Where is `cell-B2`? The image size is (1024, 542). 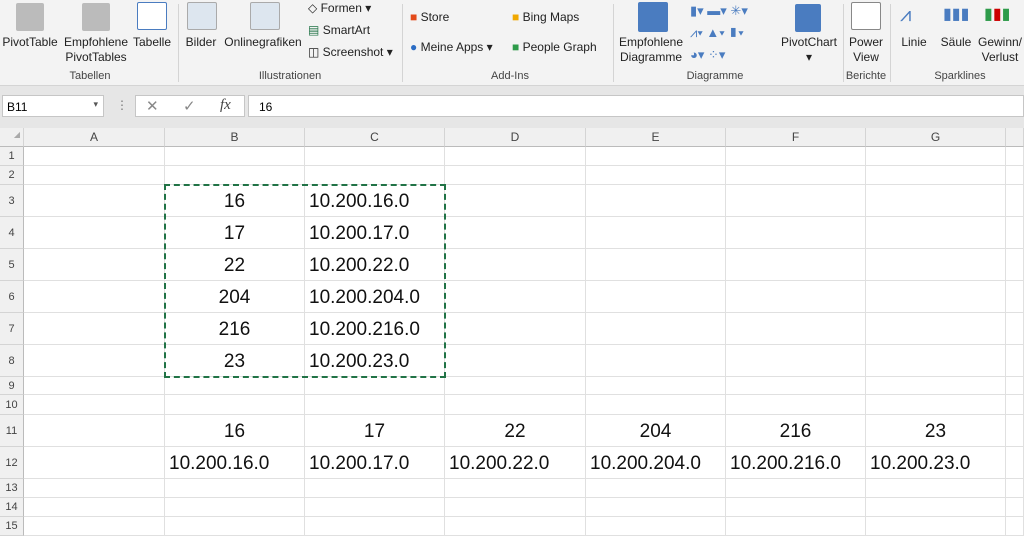 cell-B2 is located at coordinates (235, 175).